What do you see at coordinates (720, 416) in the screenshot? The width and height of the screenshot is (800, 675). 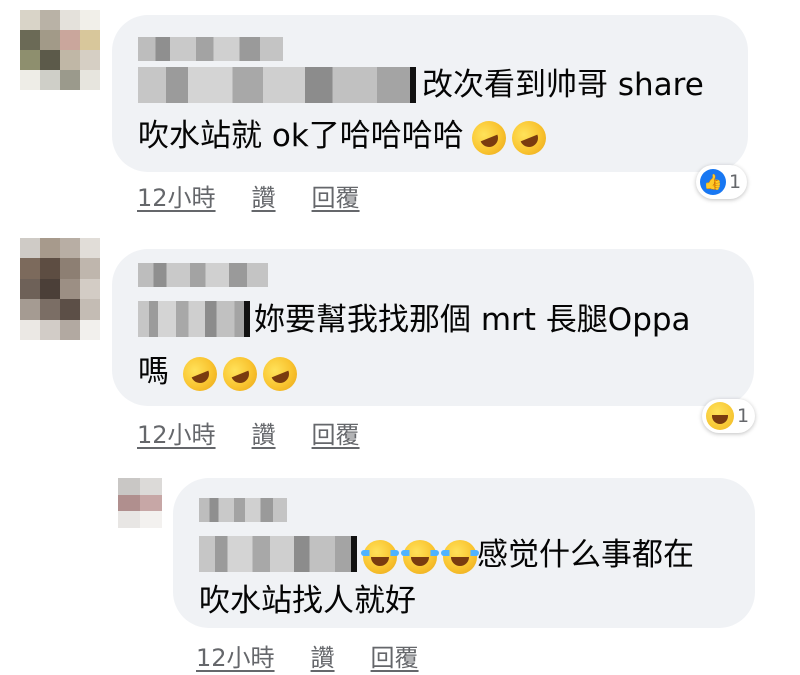 I see `haha-icon` at bounding box center [720, 416].